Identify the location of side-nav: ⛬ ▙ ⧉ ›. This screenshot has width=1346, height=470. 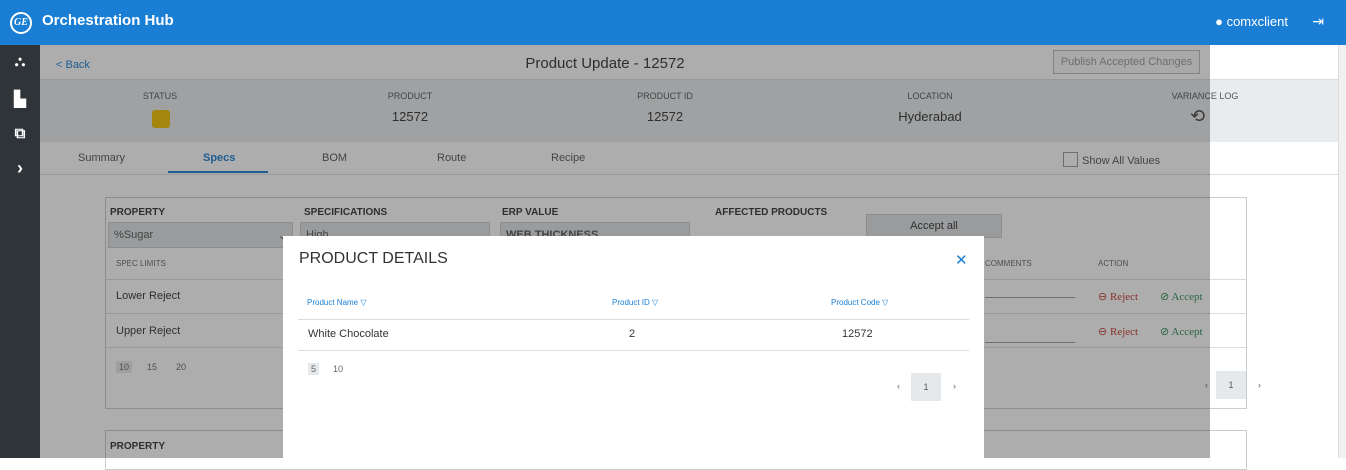
(20, 251).